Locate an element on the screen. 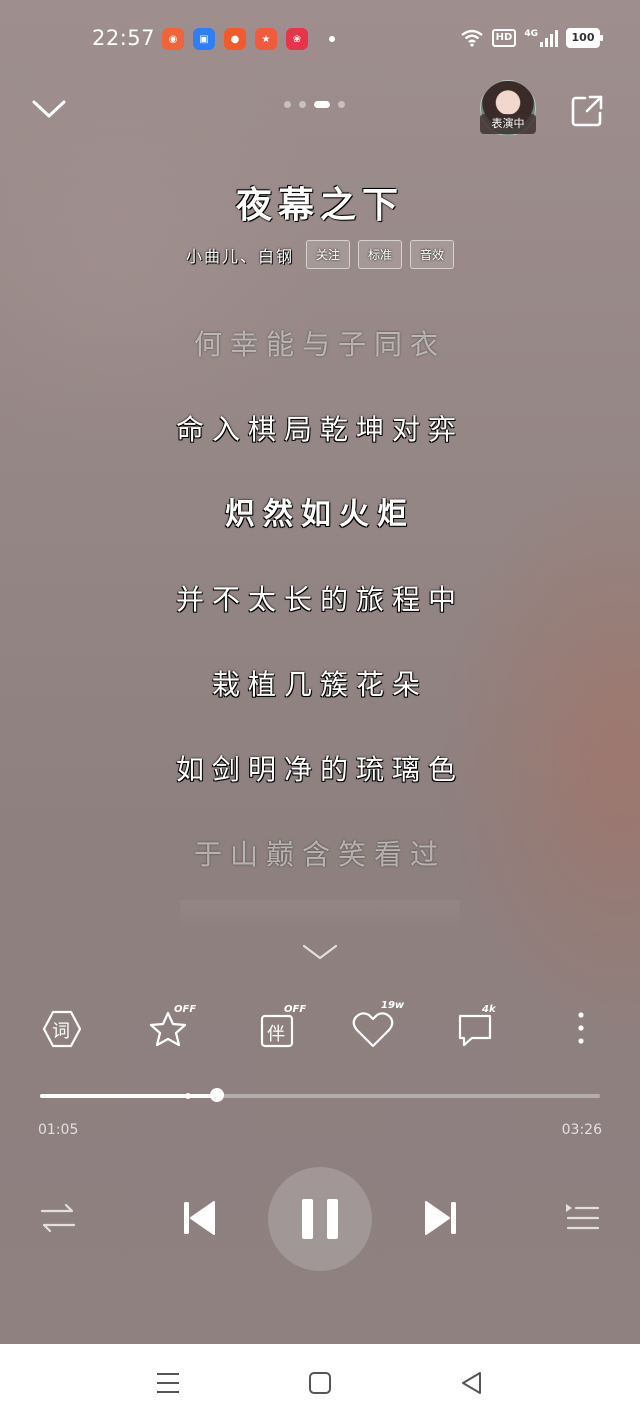  previous-track-button is located at coordinates (200, 1218).